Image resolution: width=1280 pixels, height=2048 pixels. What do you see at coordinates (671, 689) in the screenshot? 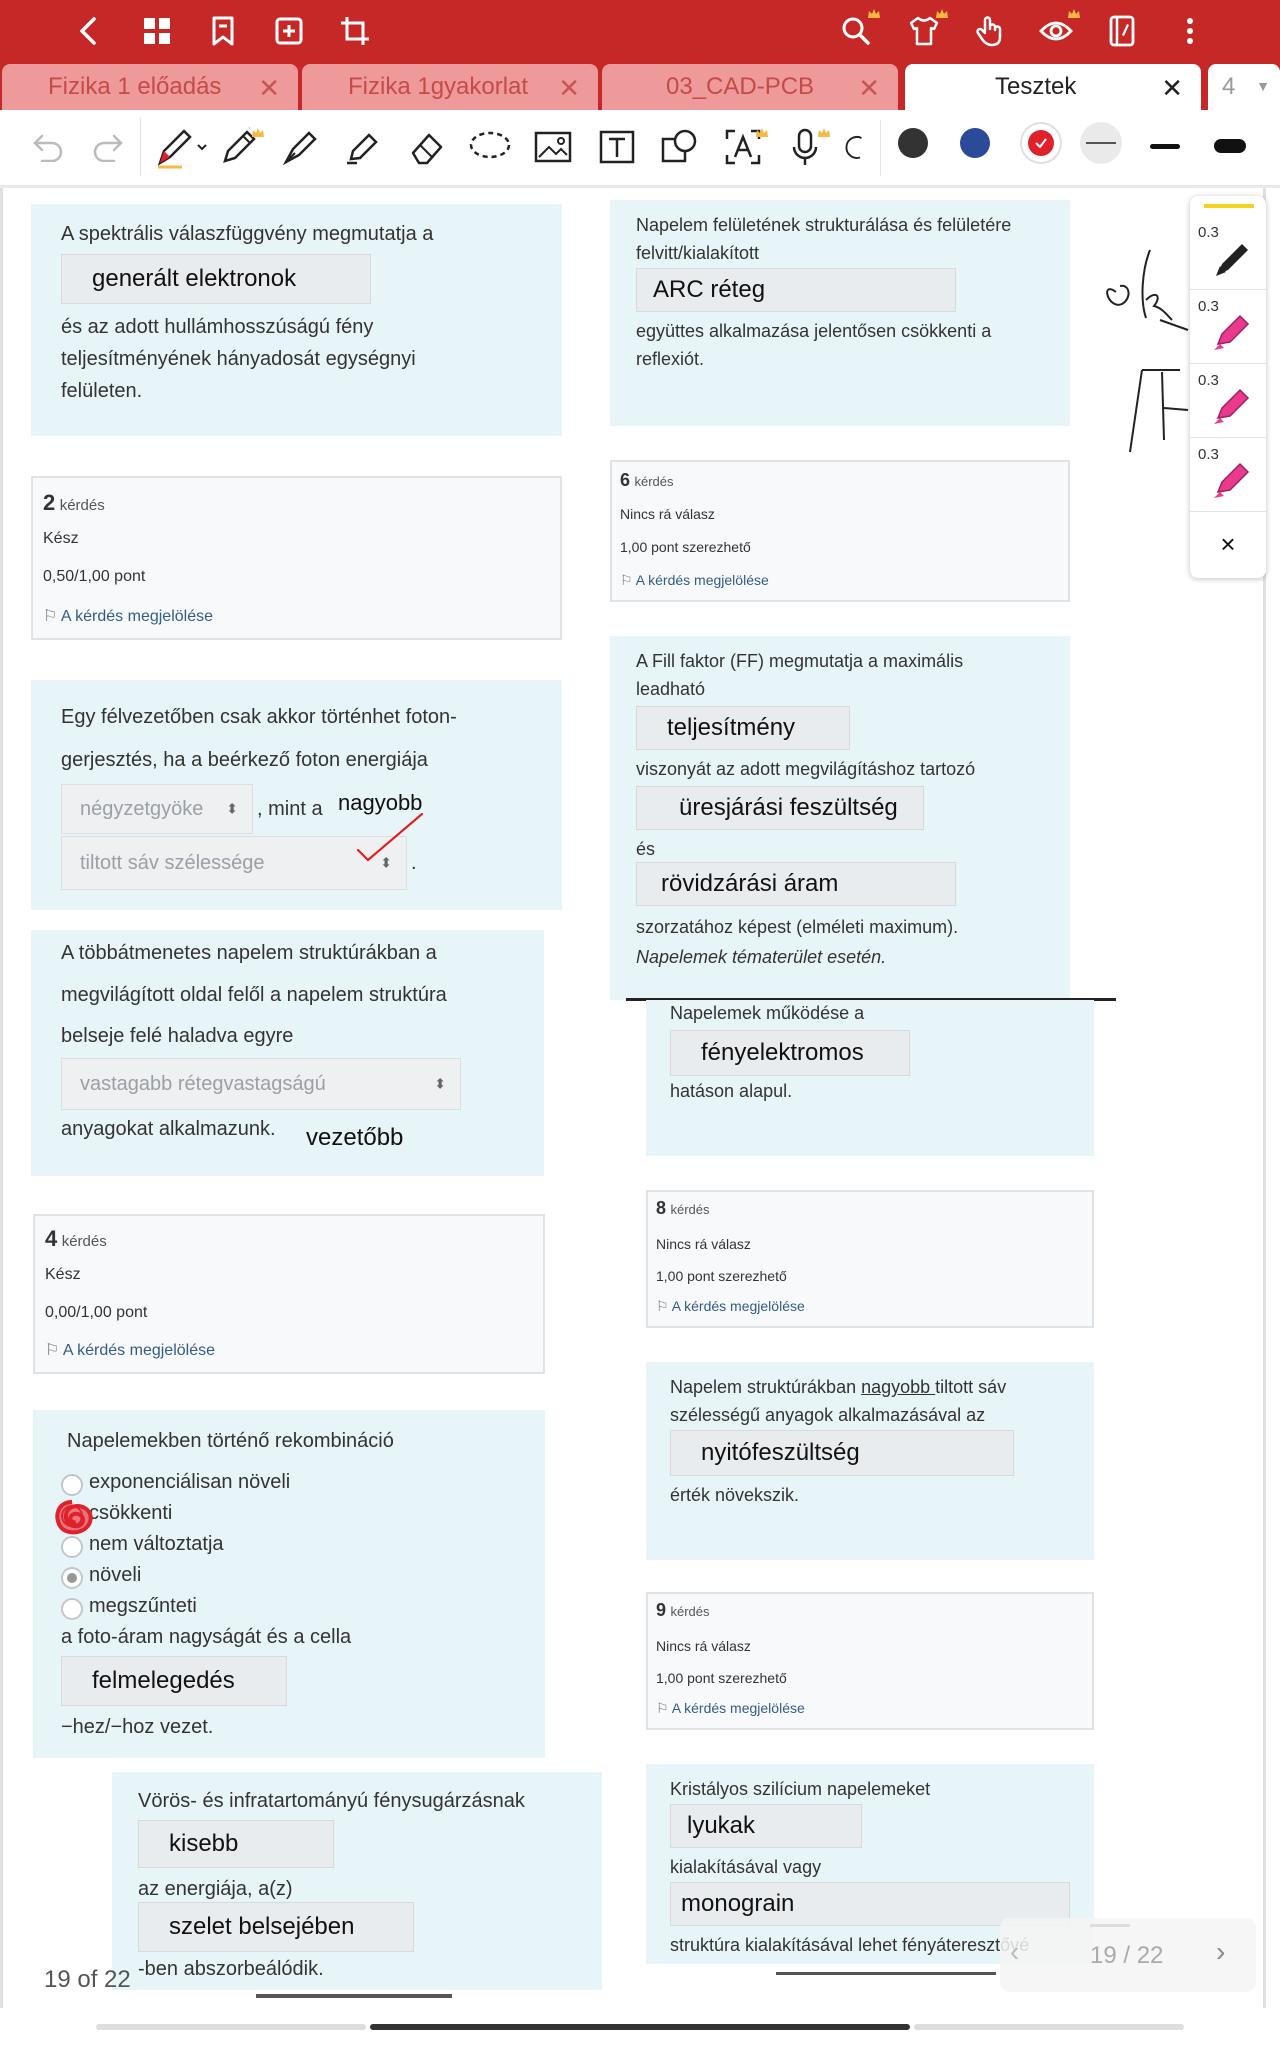
I see `question-text: leadható` at bounding box center [671, 689].